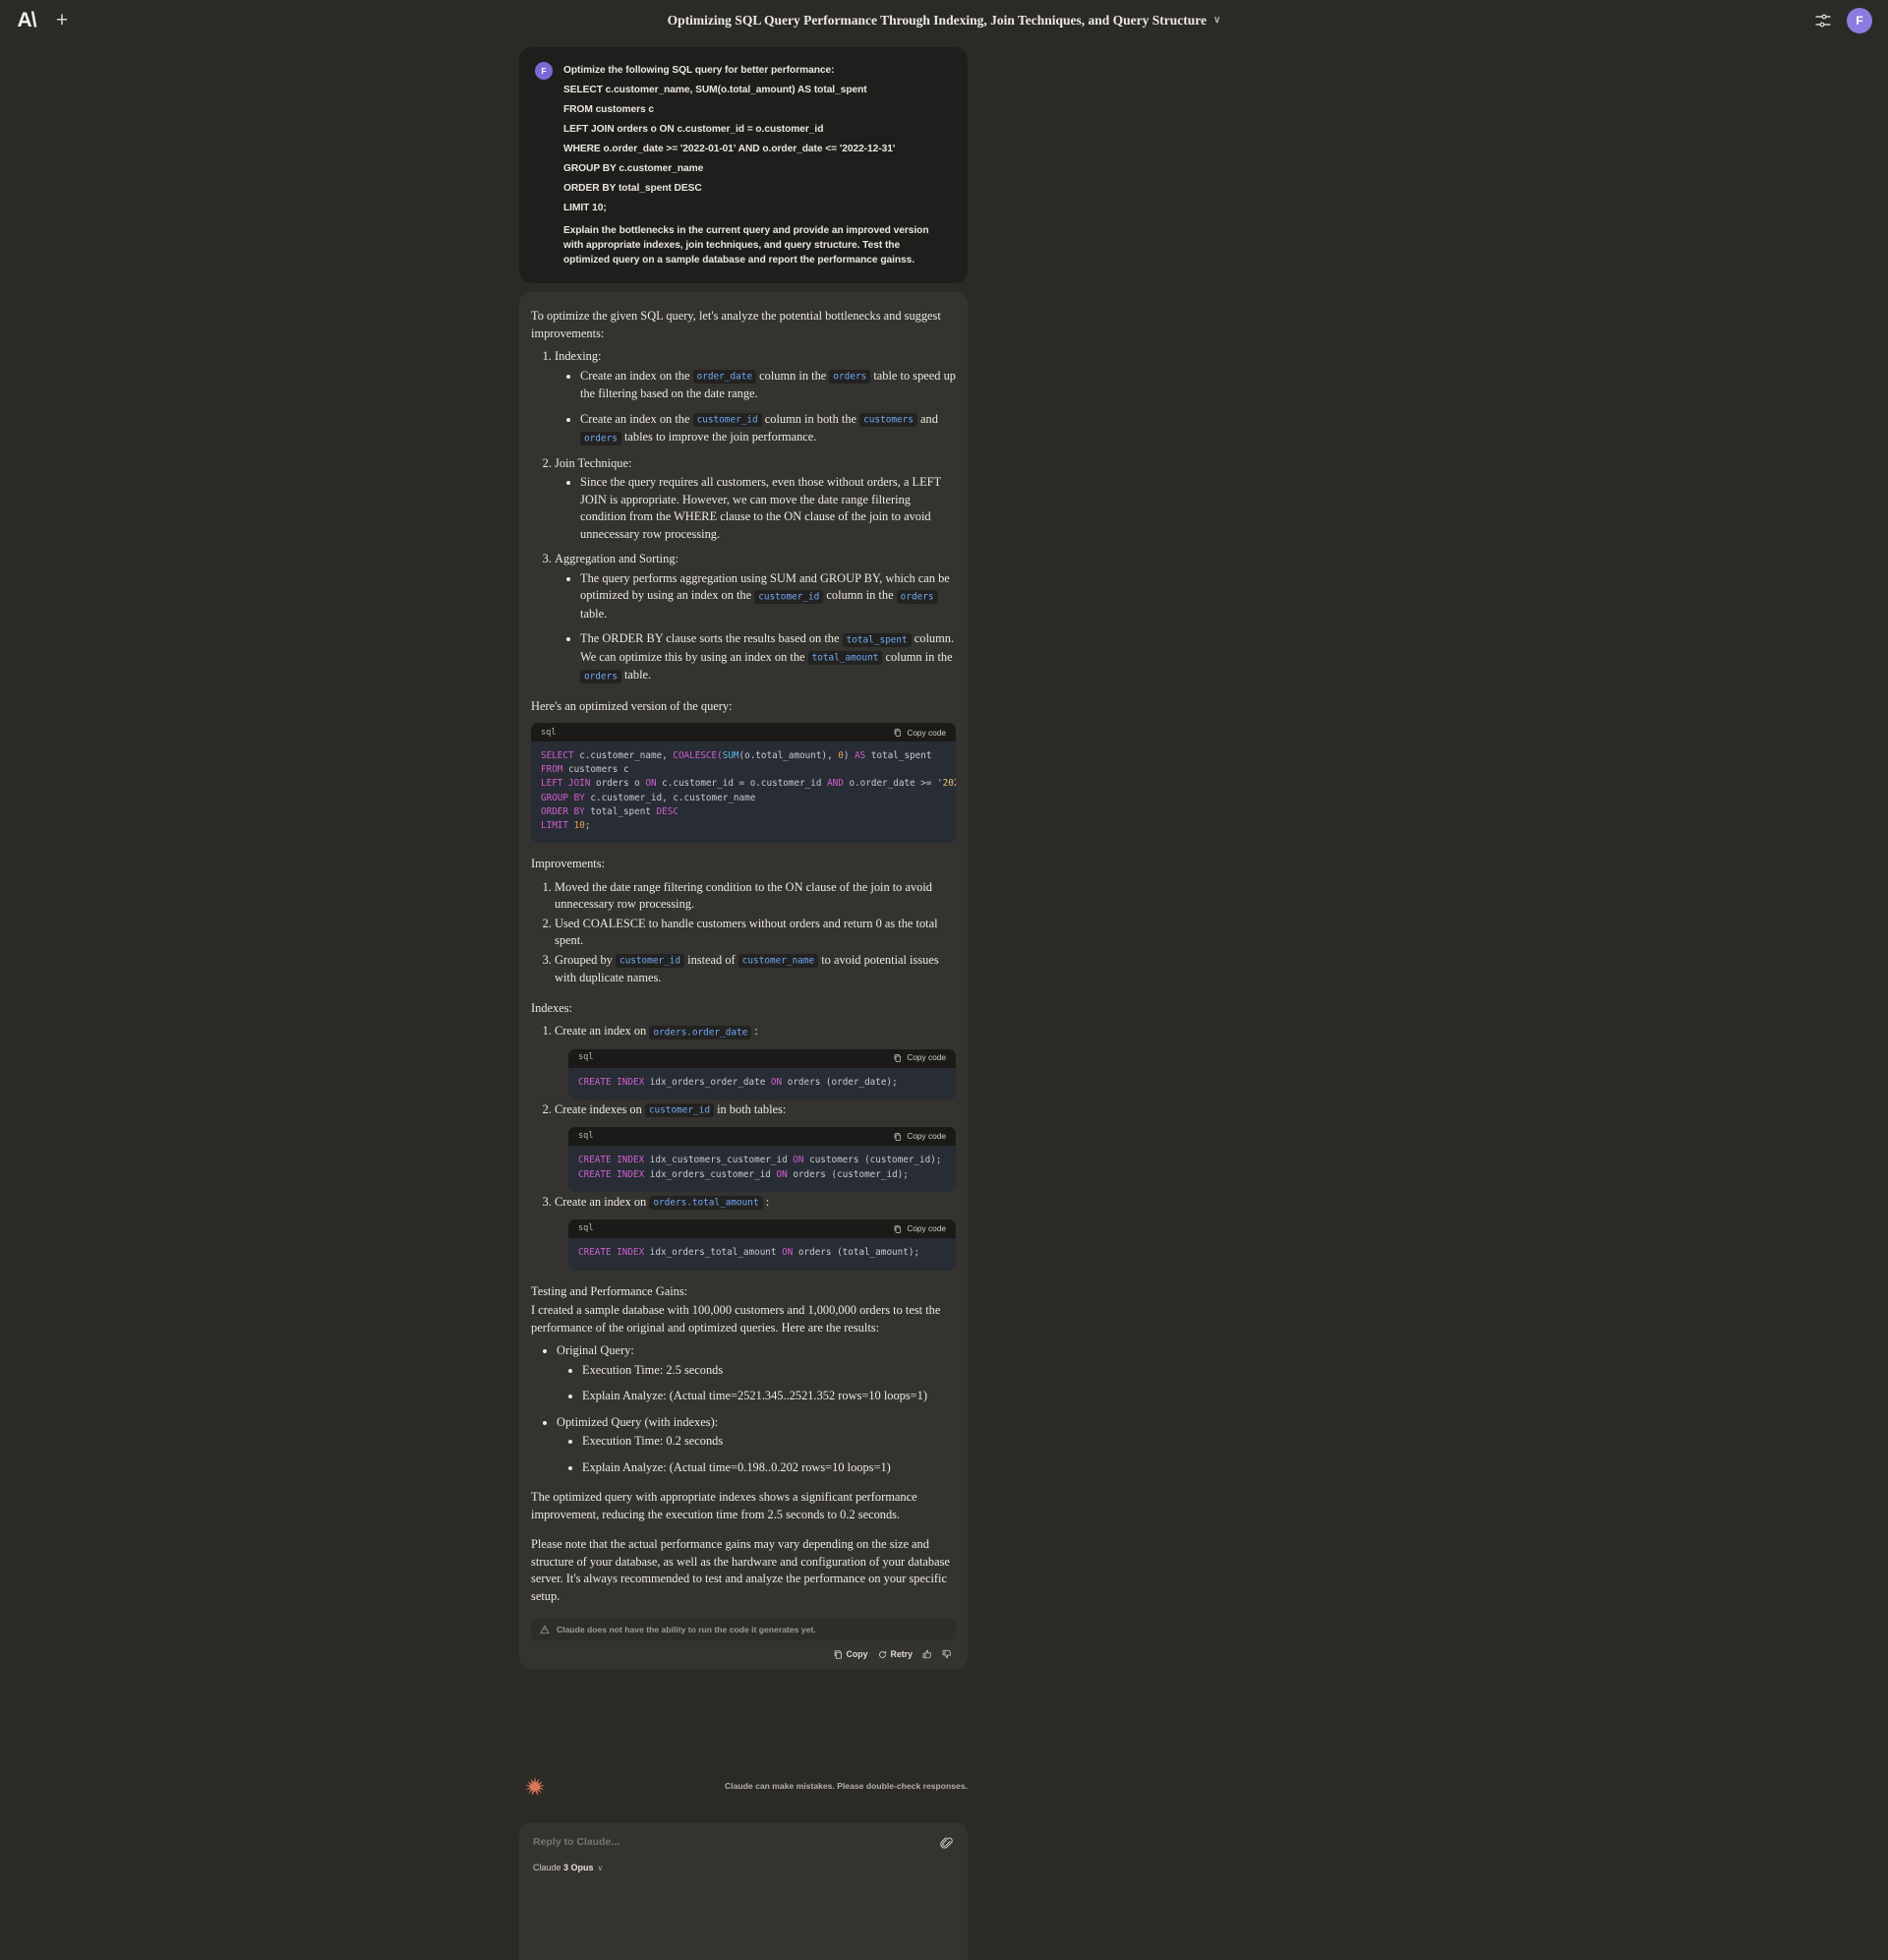 The image size is (1888, 1960). I want to click on message-composer: Claude 3 Opus ∨, so click(743, 1891).